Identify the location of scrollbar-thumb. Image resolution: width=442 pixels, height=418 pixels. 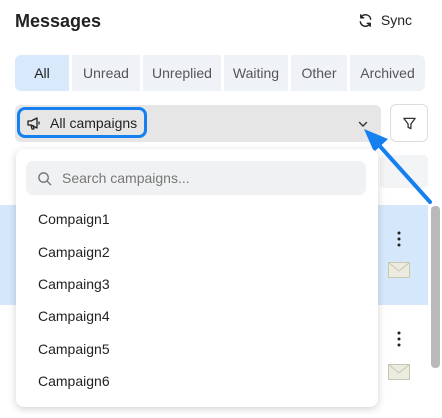
(435, 287).